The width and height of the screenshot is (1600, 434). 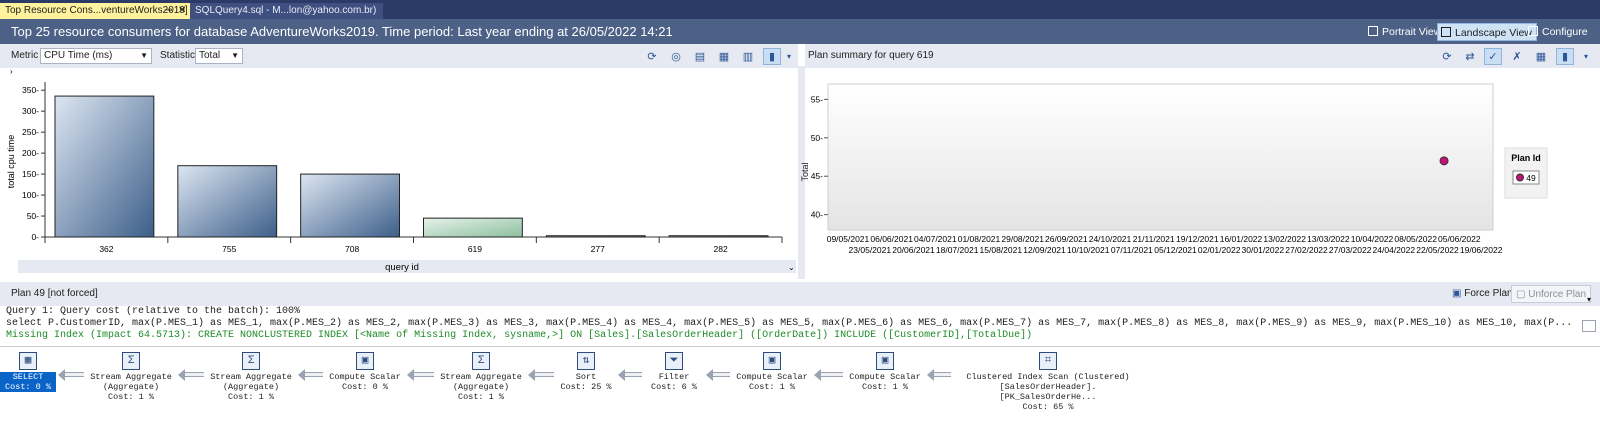 I want to click on right-panel-toolbar: Plan summary for query 619 ⟳ ⇄ ✓ ✗ ▦ ▮ ▾, so click(x=1202, y=56).